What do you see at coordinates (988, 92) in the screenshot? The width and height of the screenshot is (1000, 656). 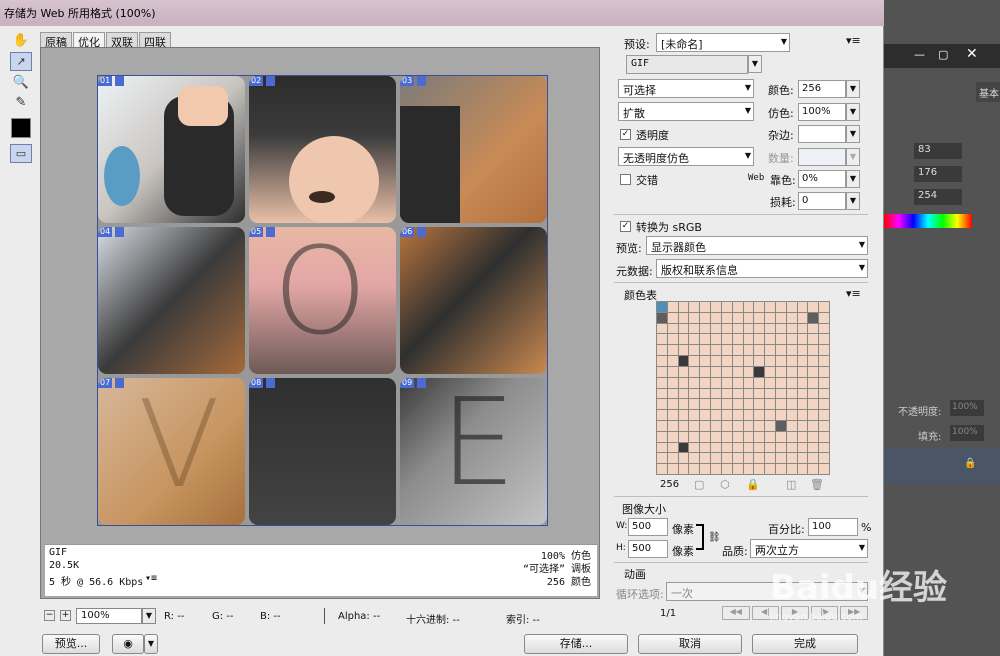 I see `workspace-basic: 基本` at bounding box center [988, 92].